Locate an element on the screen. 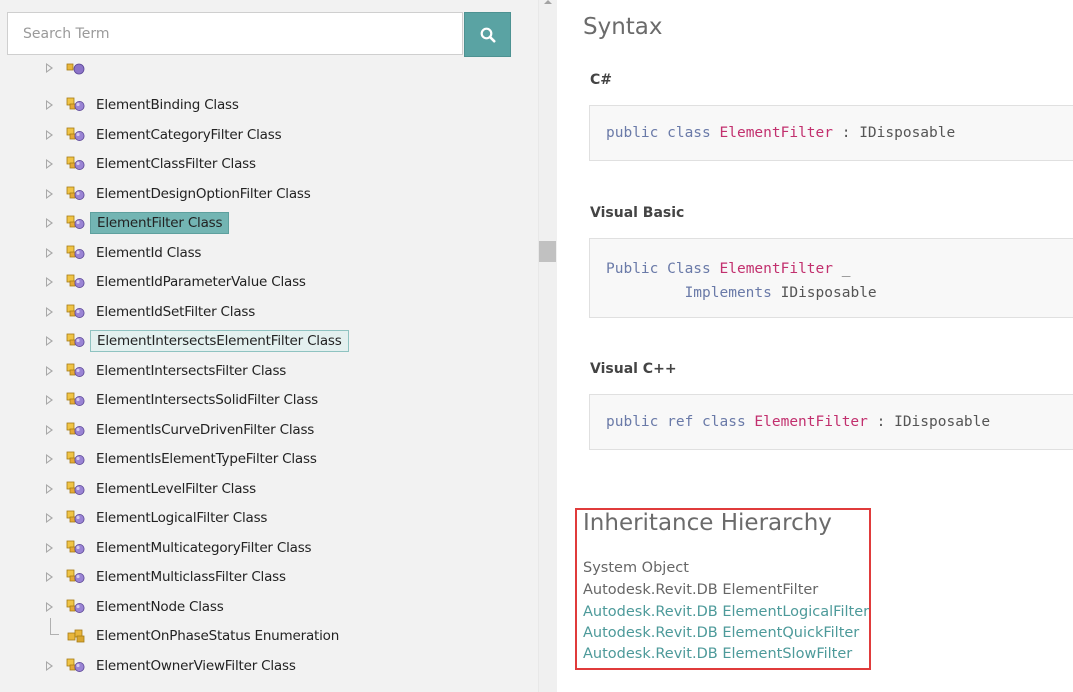  tree-item-label: ElementIntersectsElementFilter Class is located at coordinates (219, 341).